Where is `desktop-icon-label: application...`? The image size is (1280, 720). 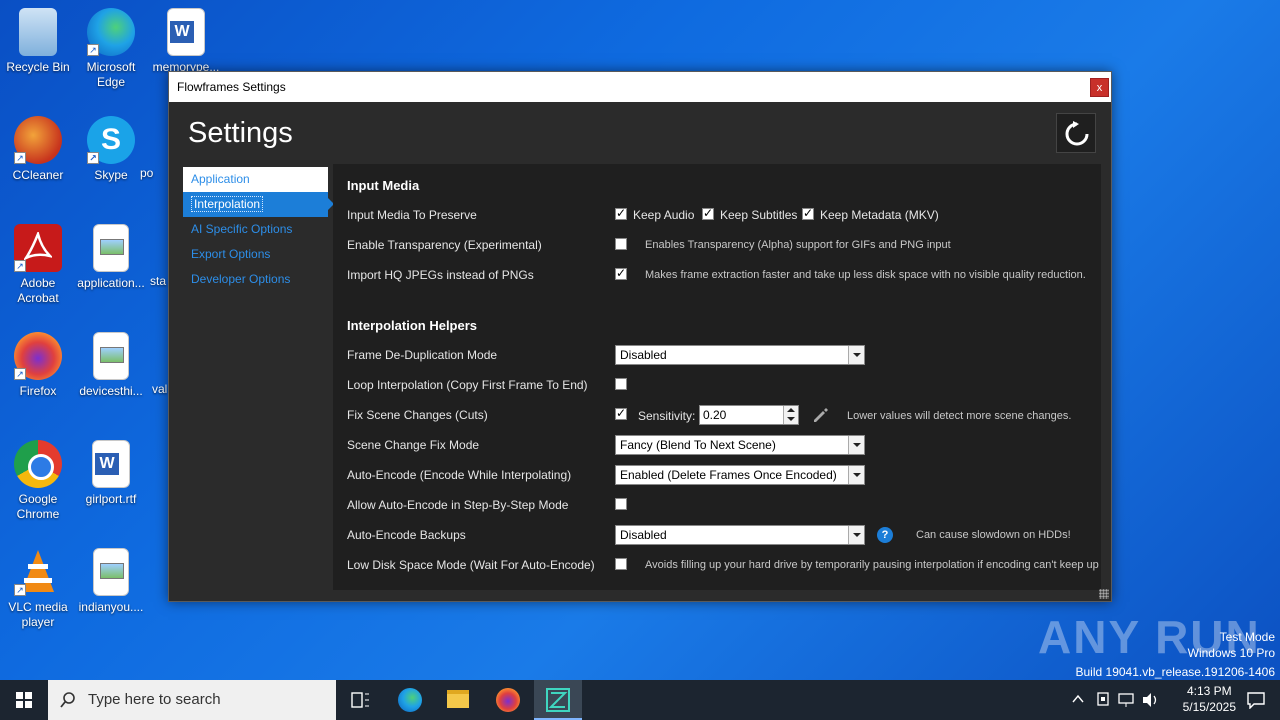
desktop-icon-label: application... is located at coordinates (111, 283).